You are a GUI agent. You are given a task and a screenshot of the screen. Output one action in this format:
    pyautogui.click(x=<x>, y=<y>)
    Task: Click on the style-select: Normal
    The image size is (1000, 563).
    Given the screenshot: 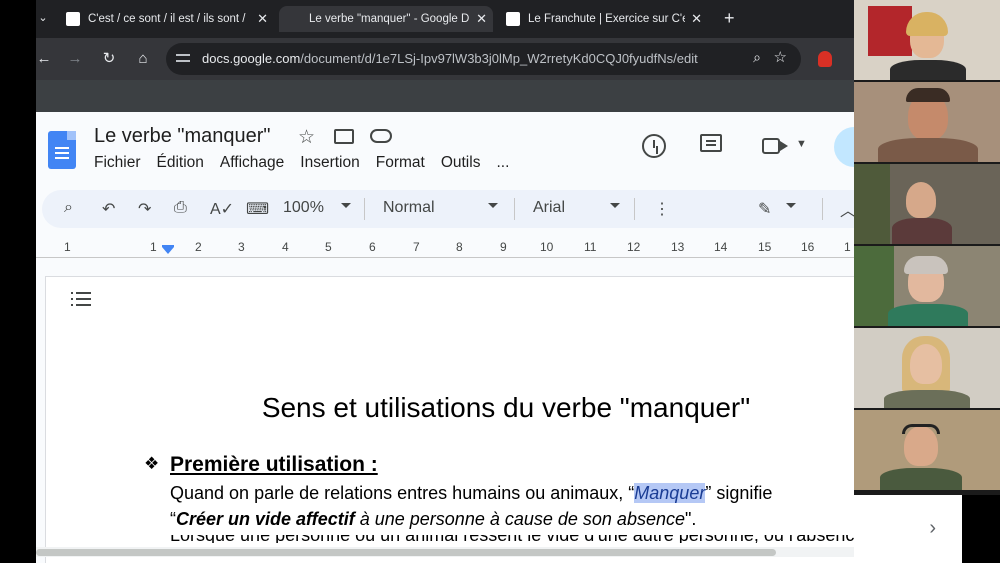 What is the action you would take?
    pyautogui.click(x=409, y=208)
    